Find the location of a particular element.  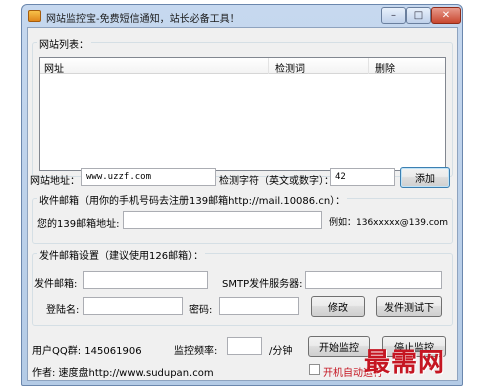

interval-label: 监控频率: is located at coordinates (196, 351).